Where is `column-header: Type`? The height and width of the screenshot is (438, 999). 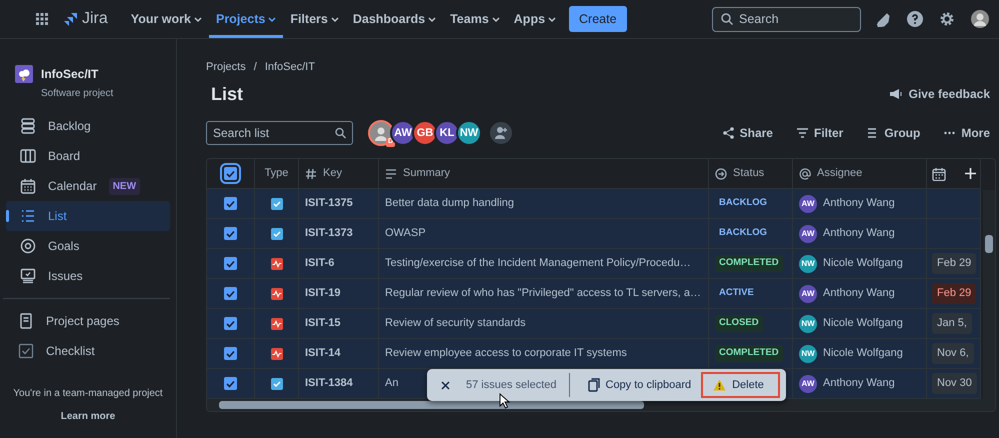 column-header: Type is located at coordinates (276, 174).